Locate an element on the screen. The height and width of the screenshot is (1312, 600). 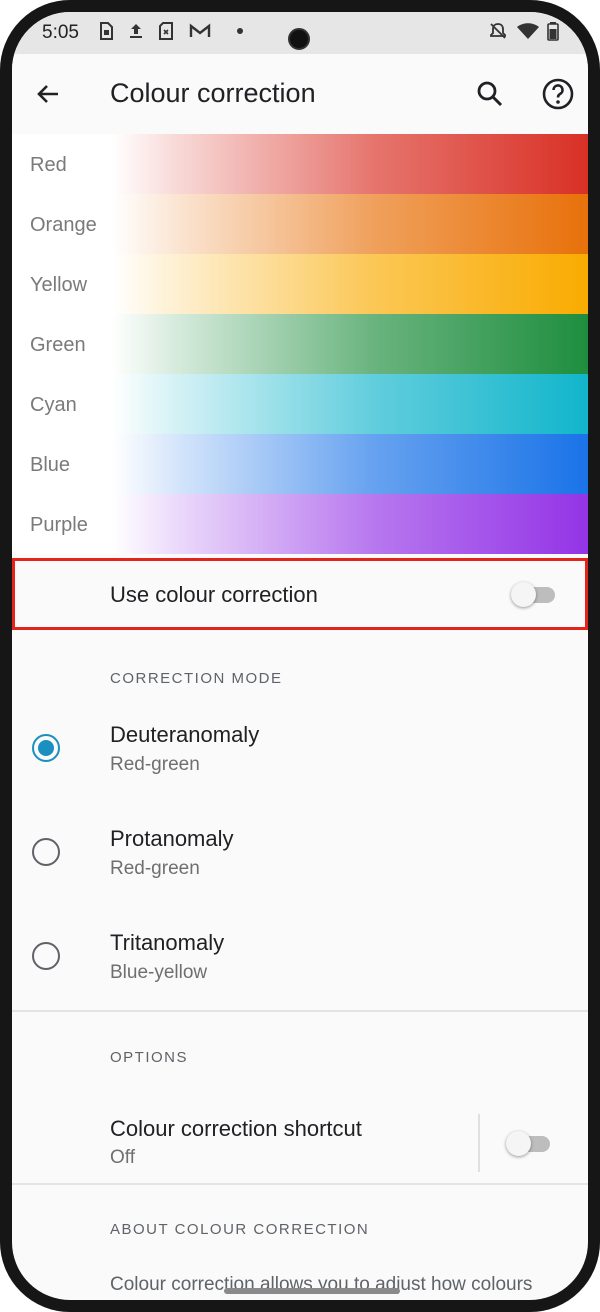
color-label: Green is located at coordinates (58, 345).